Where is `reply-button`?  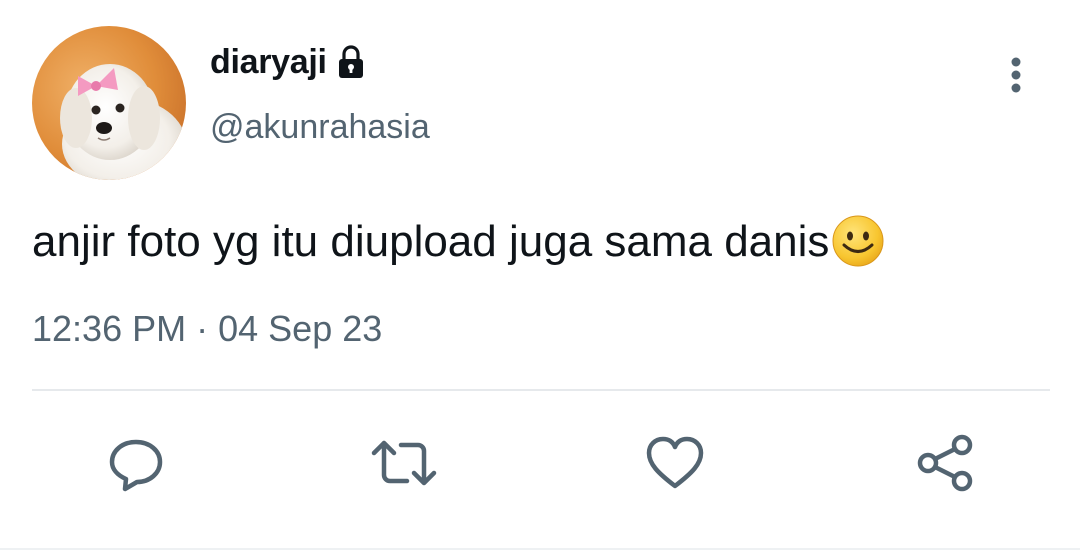 reply-button is located at coordinates (136, 463).